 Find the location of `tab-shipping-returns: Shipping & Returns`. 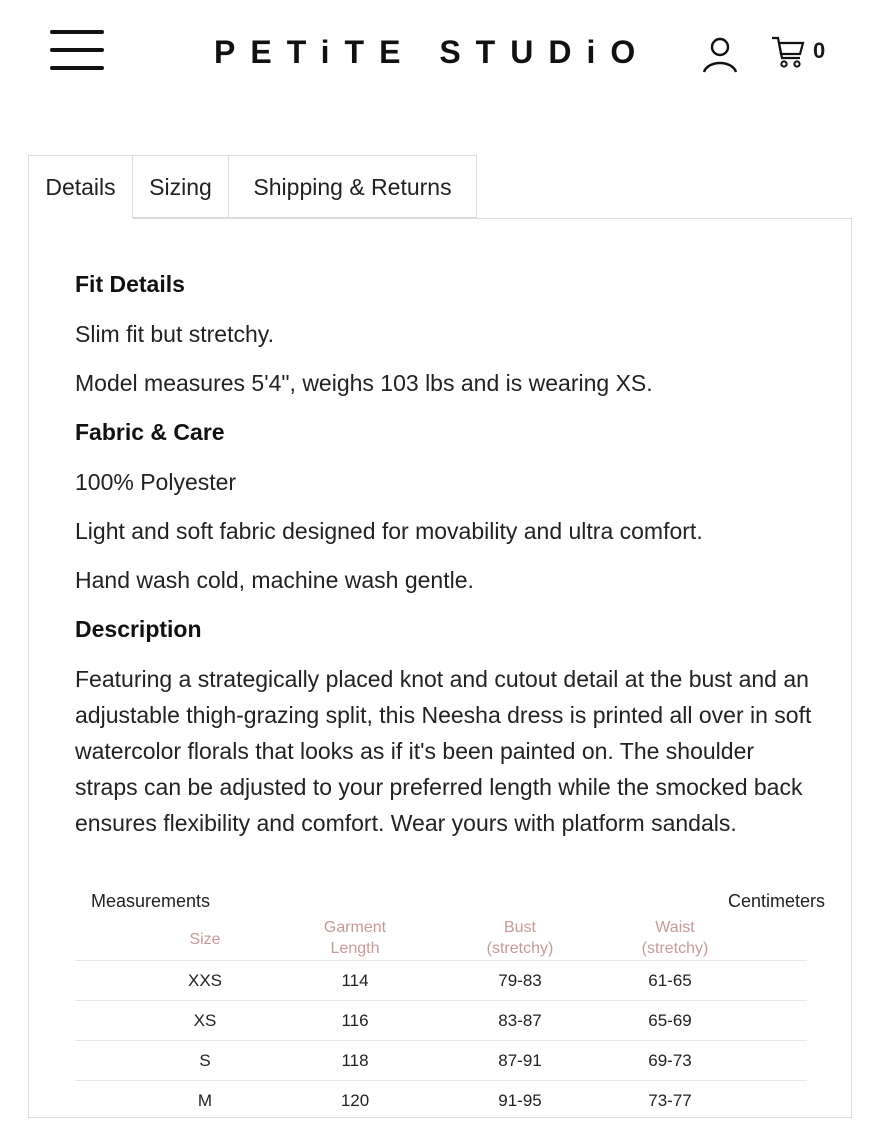

tab-shipping-returns: Shipping & Returns is located at coordinates (352, 186).